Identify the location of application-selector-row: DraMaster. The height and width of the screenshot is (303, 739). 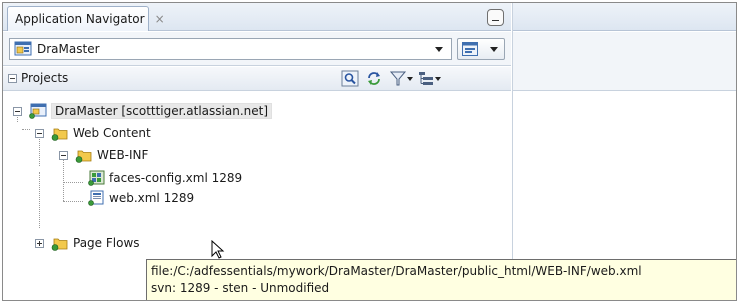
(257, 49).